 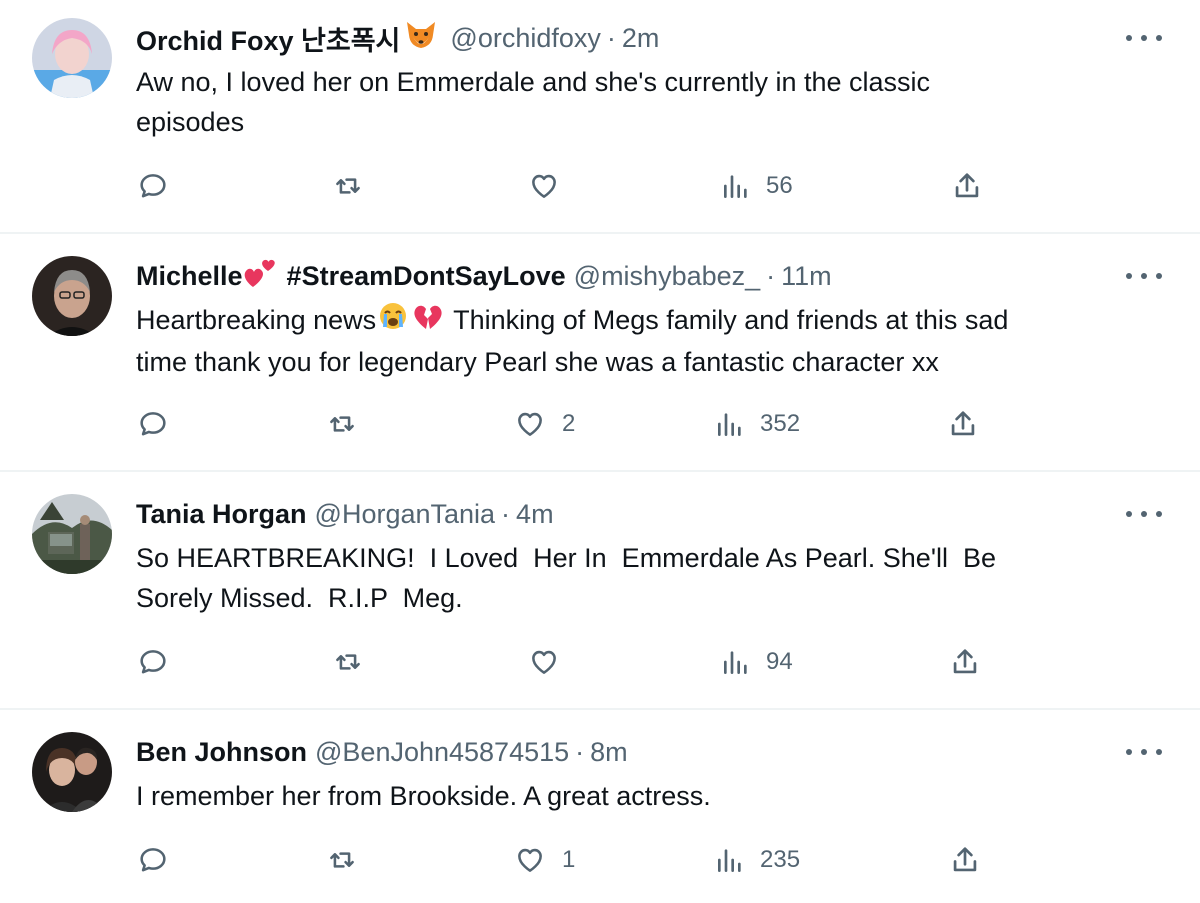 What do you see at coordinates (779, 661) in the screenshot?
I see `views-count: 94` at bounding box center [779, 661].